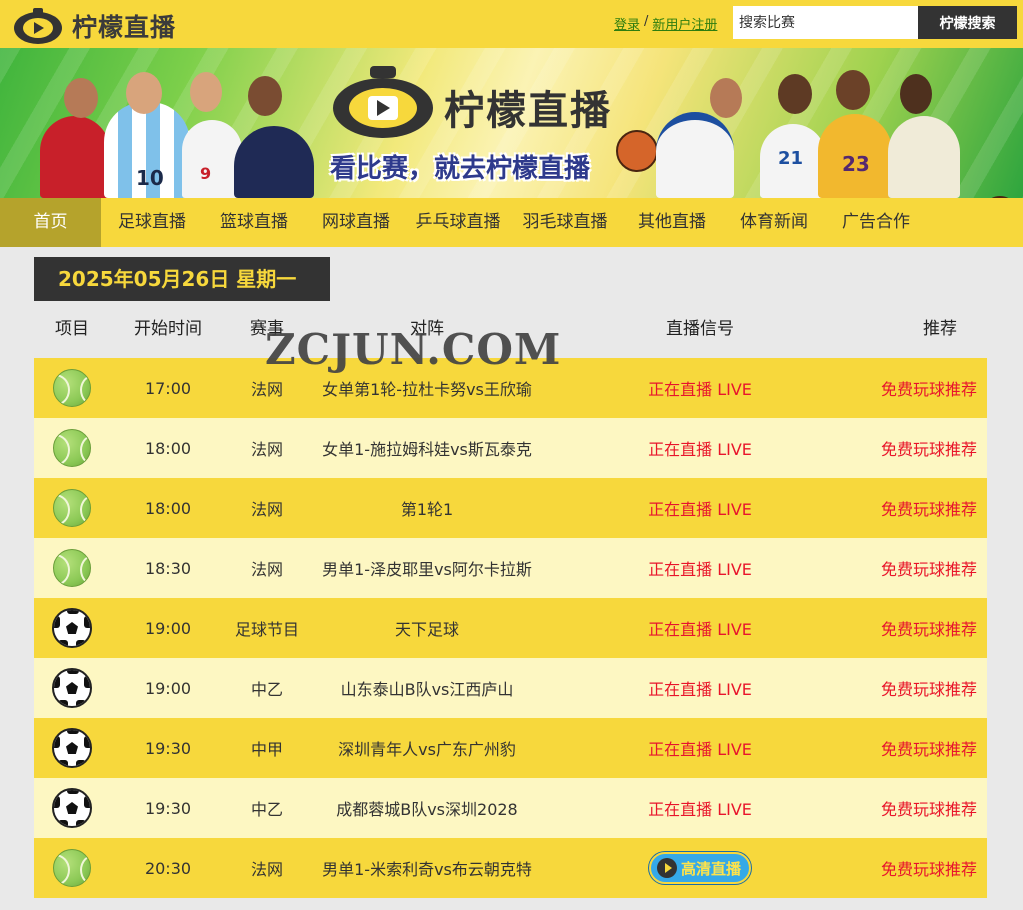  What do you see at coordinates (565, 222) in the screenshot?
I see `nav-item-badminton: 羽毛球直播` at bounding box center [565, 222].